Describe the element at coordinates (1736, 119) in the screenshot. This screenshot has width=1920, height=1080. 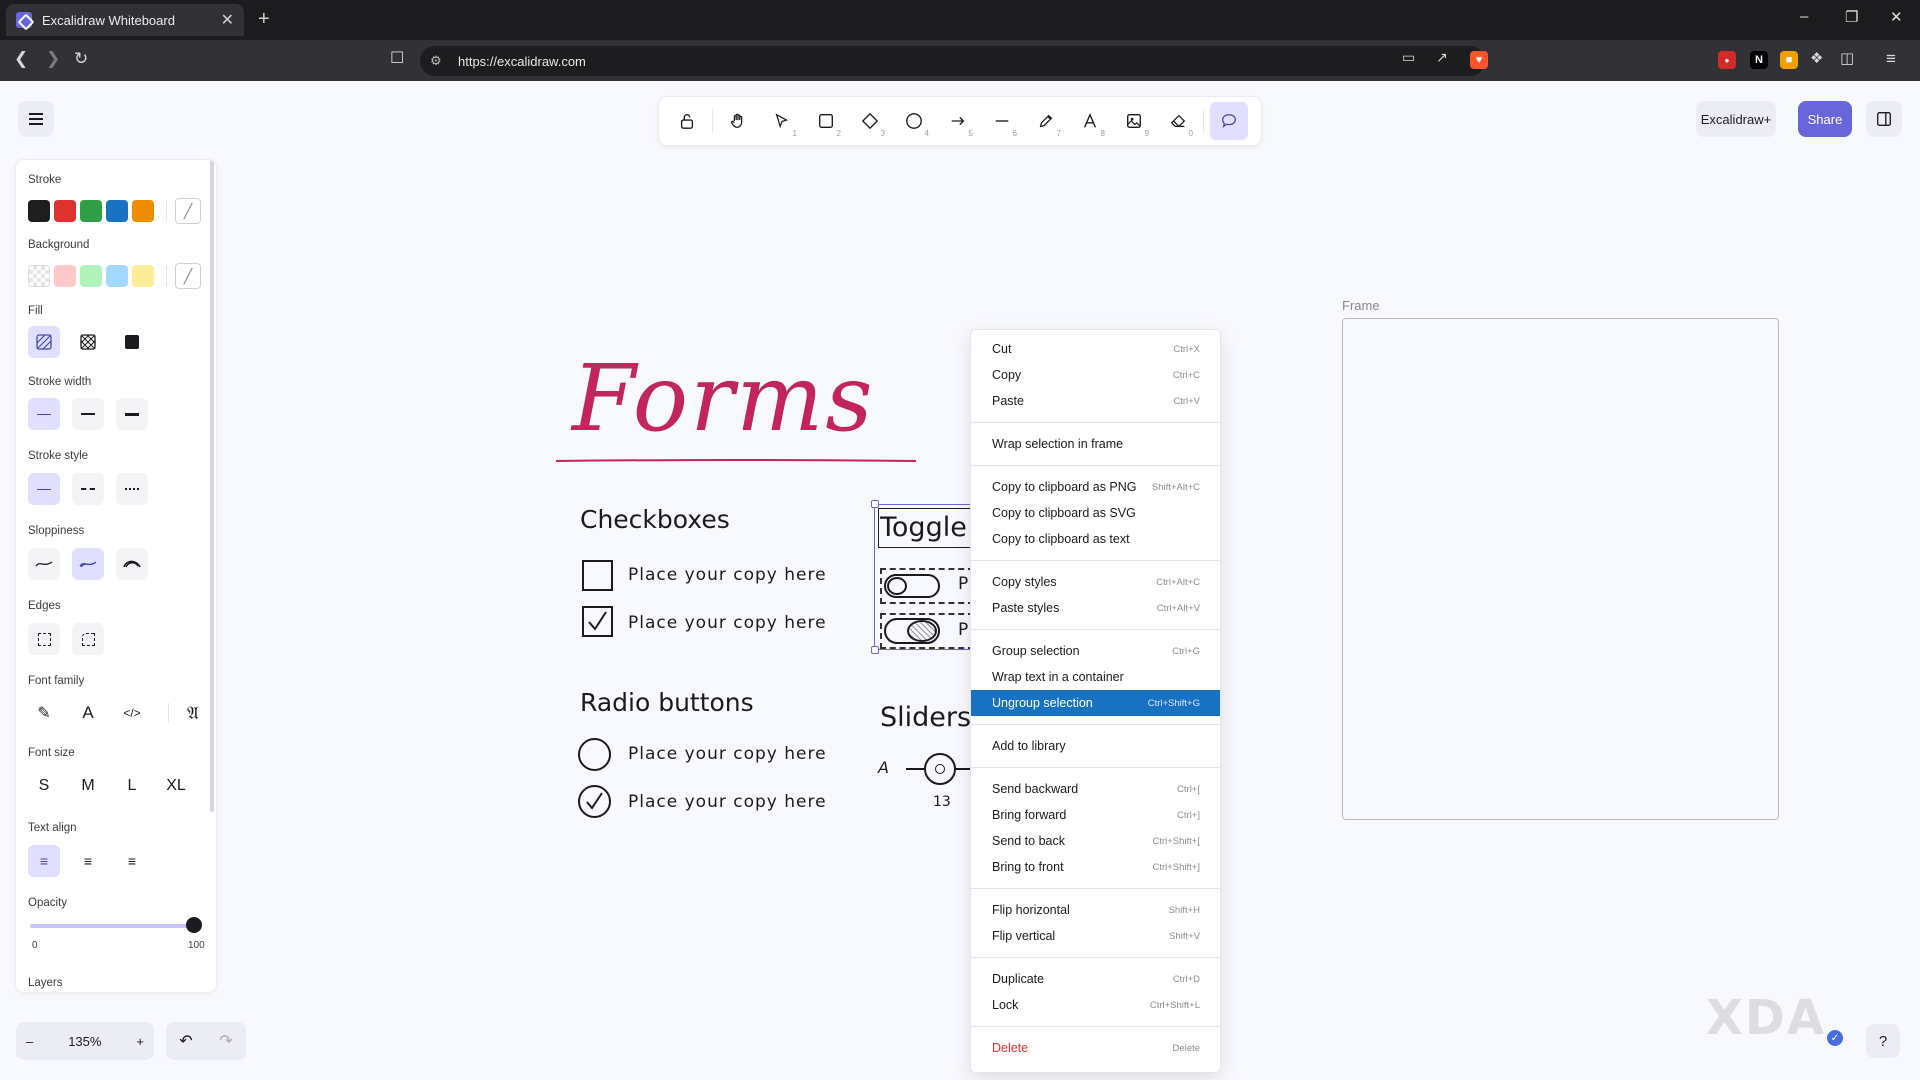
I see `excalidraw-plus-button: Excalidraw+` at that location.